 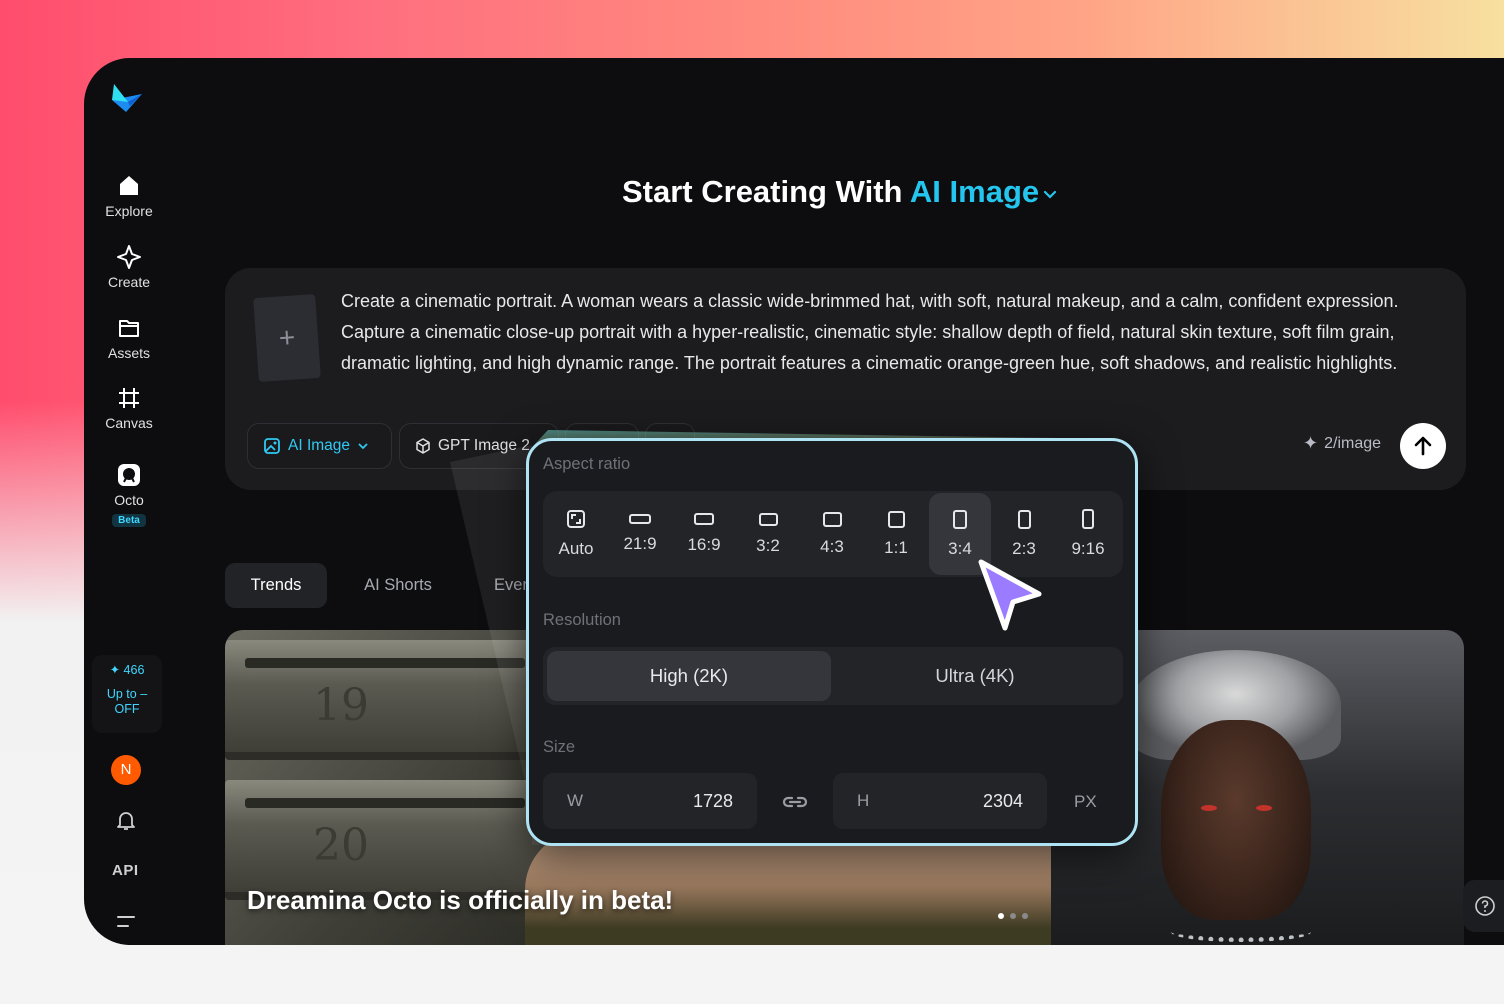 What do you see at coordinates (1088, 548) in the screenshot?
I see `ratio-label: 9:16` at bounding box center [1088, 548].